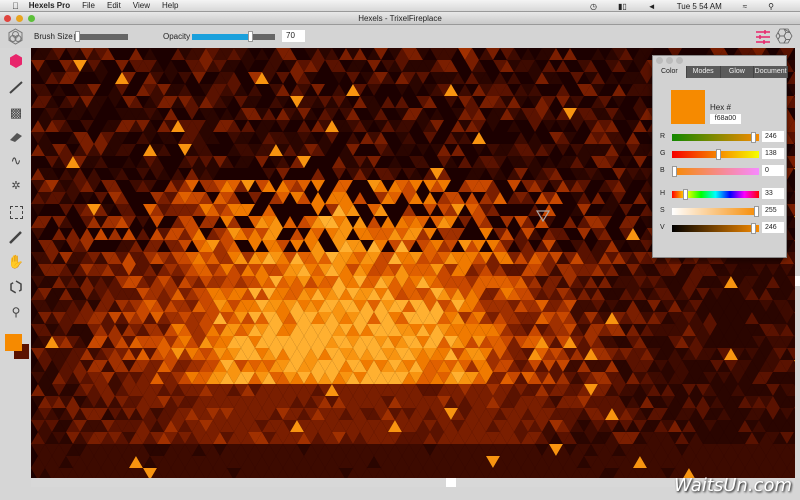 Image resolution: width=800 pixels, height=500 pixels. Describe the element at coordinates (663, 136) in the screenshot. I see `channel-label: R` at that location.